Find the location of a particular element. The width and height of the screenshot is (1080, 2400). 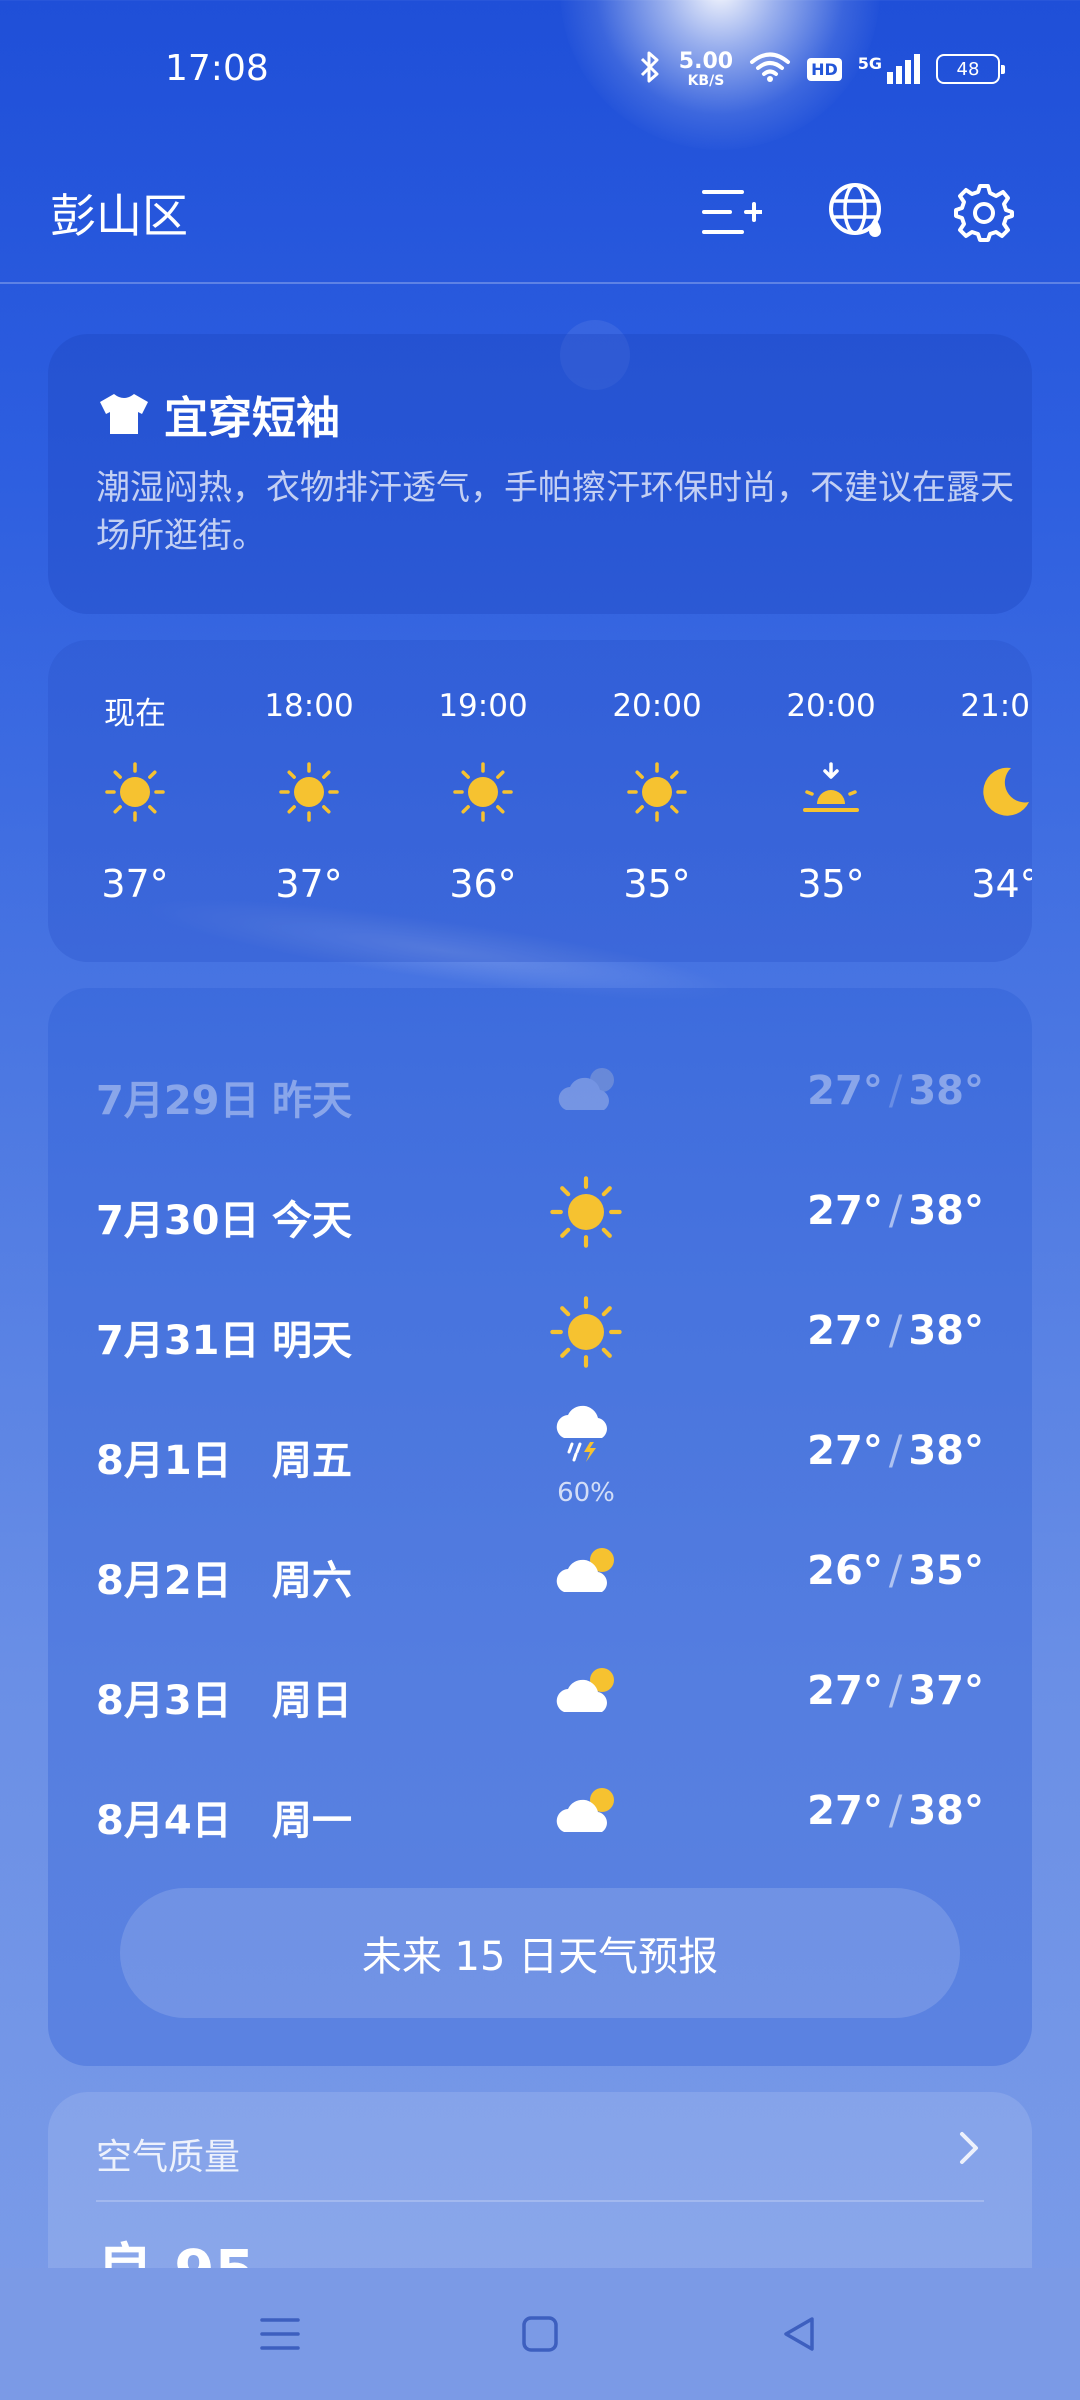

hourly-time: 现在 is located at coordinates (135, 714).